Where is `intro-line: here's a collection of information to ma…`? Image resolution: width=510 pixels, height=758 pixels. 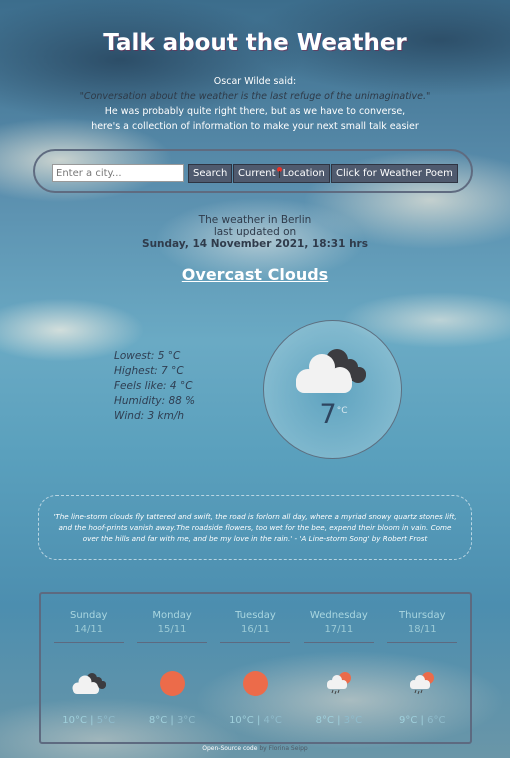
intro-line: here's a collection of information to ma… is located at coordinates (255, 126).